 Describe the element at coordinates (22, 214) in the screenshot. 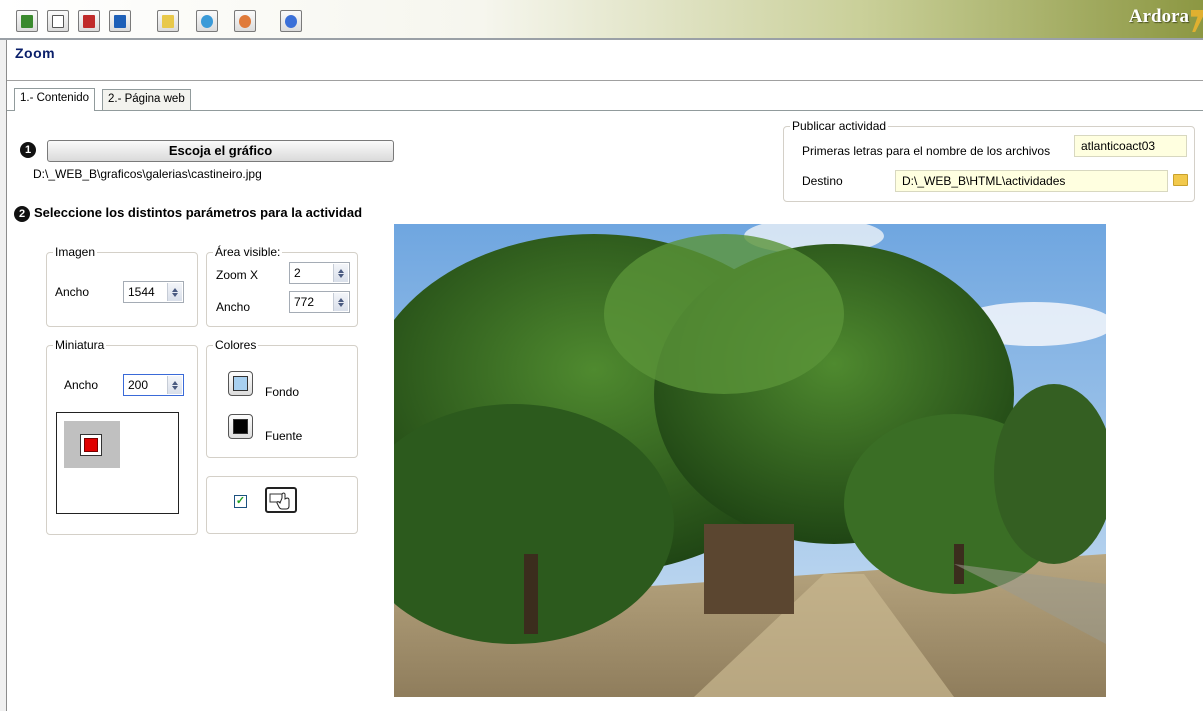

I see `step-2-badge: 2` at that location.